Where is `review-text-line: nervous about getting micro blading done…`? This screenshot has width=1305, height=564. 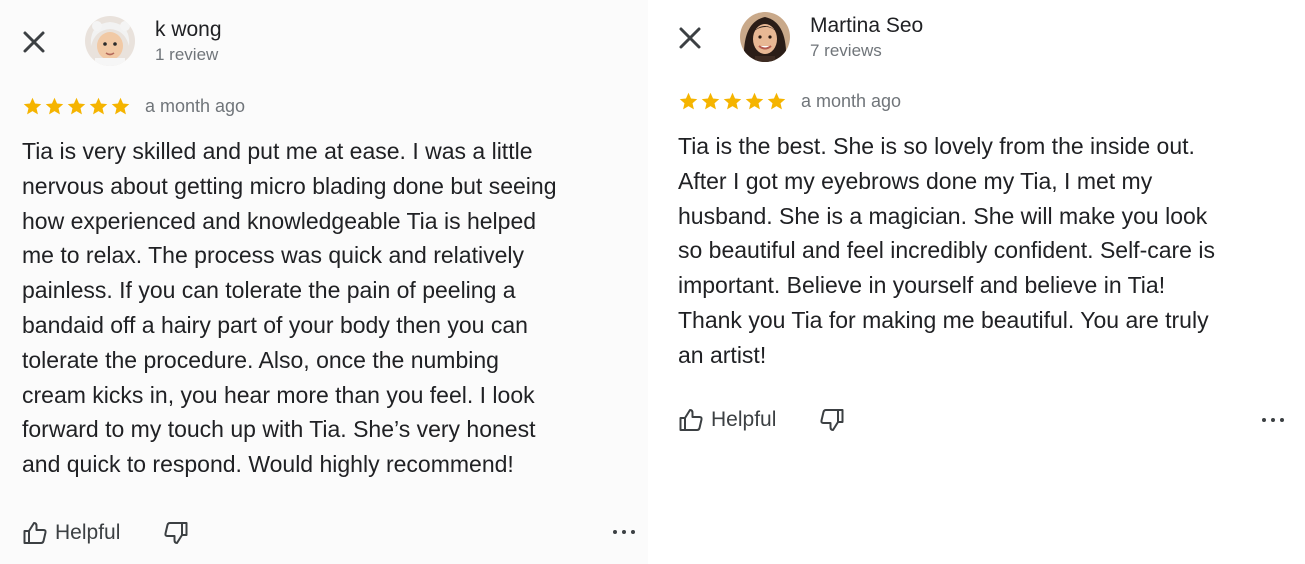 review-text-line: nervous about getting micro blading done… is located at coordinates (289, 185).